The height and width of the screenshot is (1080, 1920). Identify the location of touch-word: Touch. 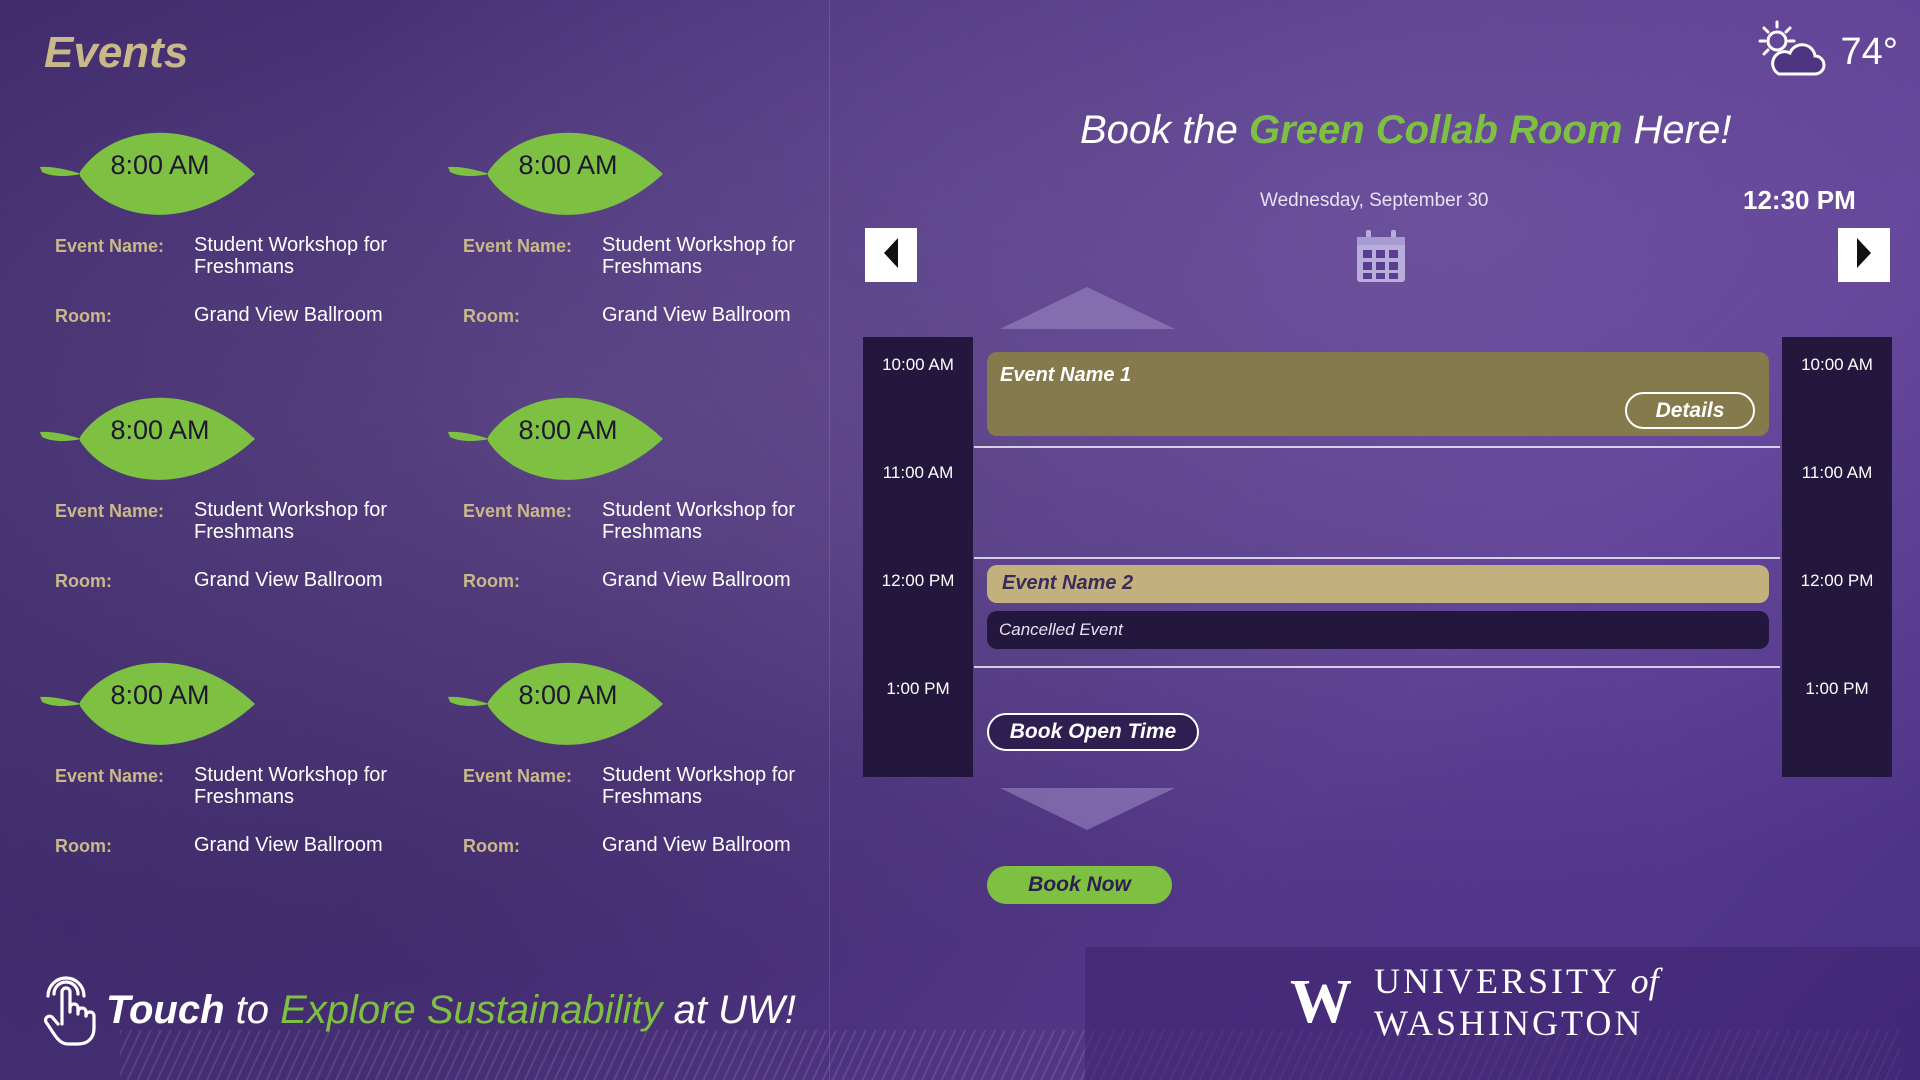
(165, 1010).